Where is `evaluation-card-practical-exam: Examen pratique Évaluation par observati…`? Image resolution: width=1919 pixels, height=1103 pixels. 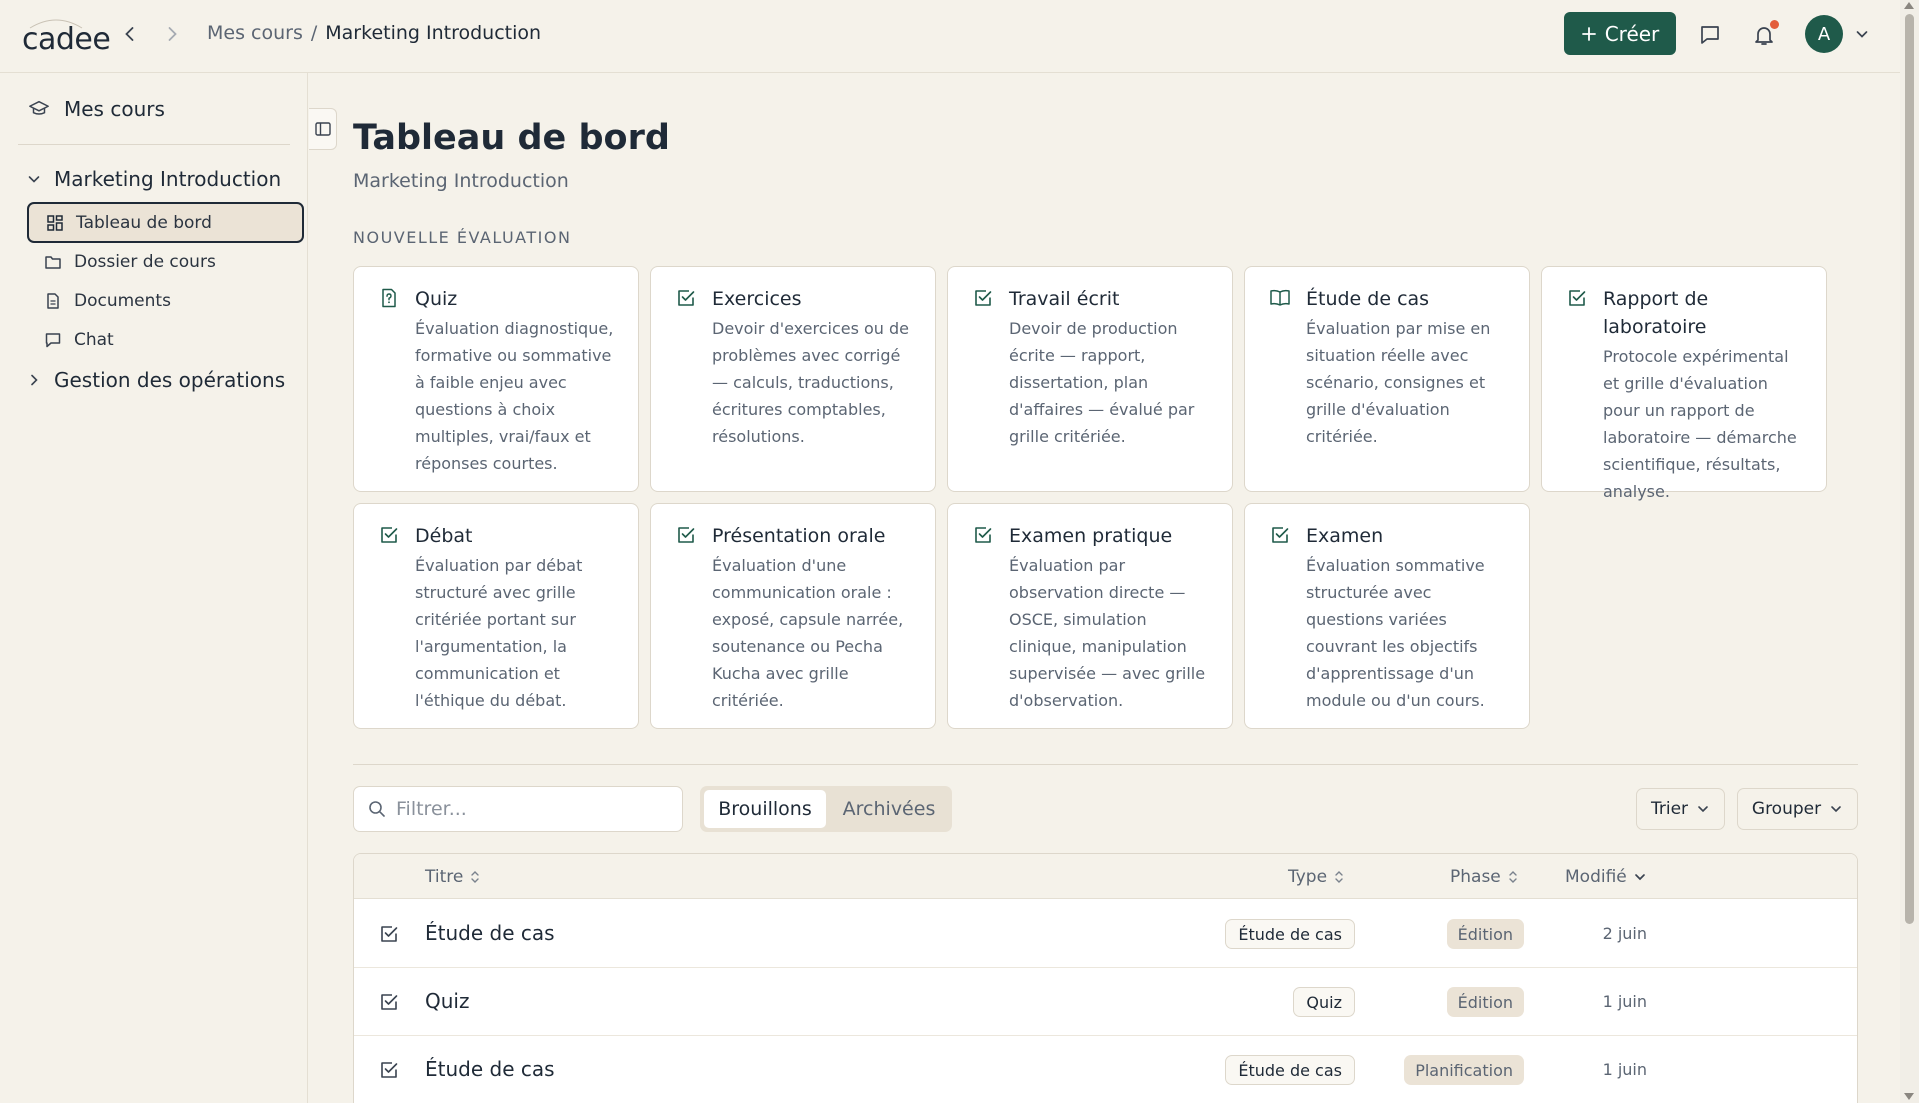
evaluation-card-practical-exam: Examen pratique Évaluation par observati… is located at coordinates (1090, 616).